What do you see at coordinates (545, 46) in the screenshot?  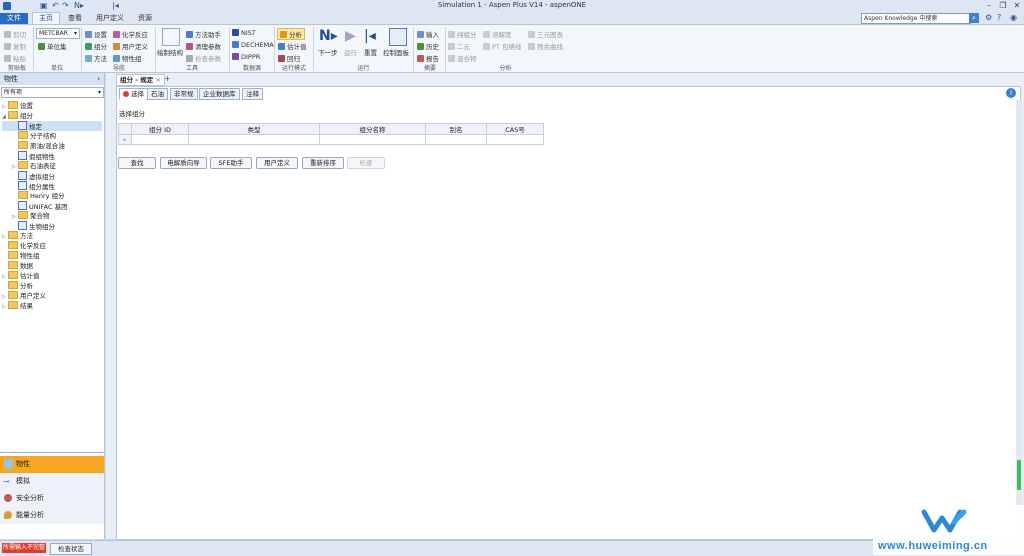 I see `residue-curve-button: 残余曲线` at bounding box center [545, 46].